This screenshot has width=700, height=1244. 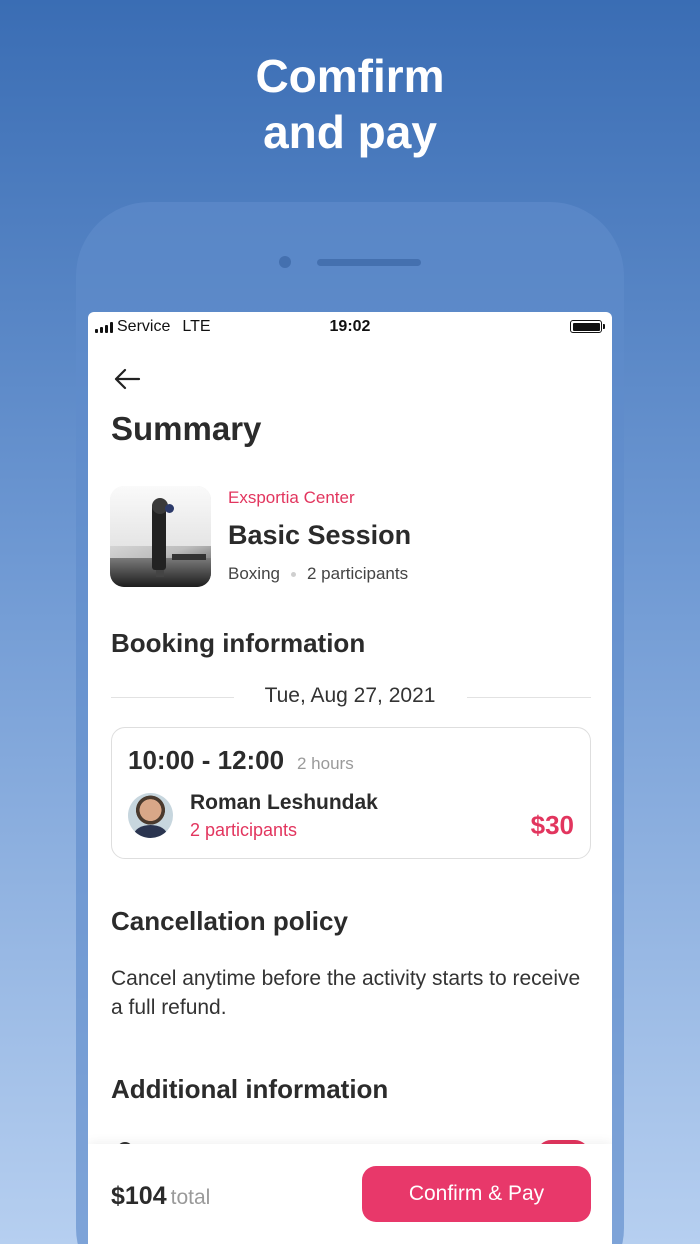 I want to click on cancellation-section-title: Cancellation policy, so click(x=229, y=921).